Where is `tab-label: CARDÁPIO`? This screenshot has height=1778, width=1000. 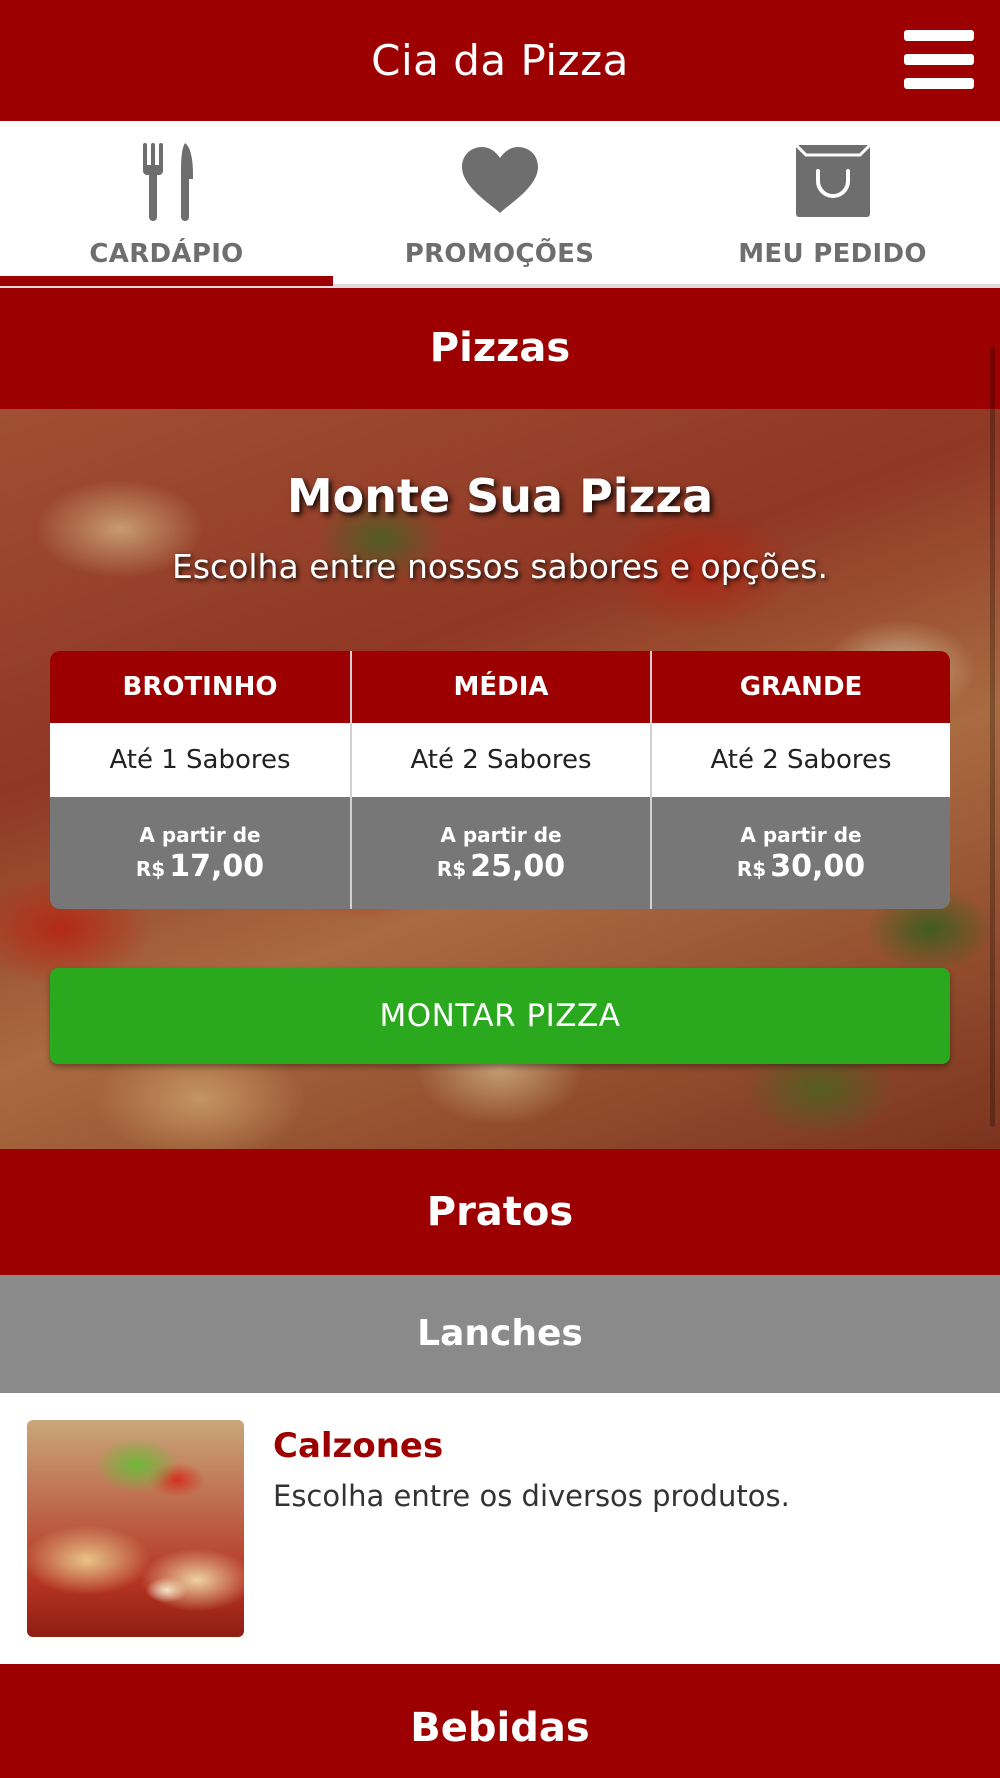 tab-label: CARDÁPIO is located at coordinates (166, 254).